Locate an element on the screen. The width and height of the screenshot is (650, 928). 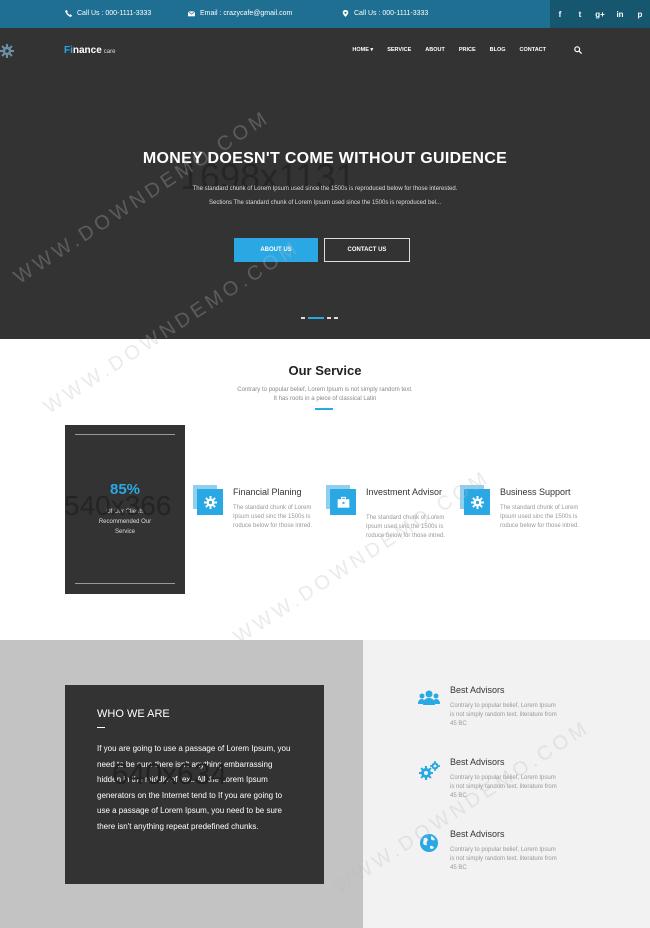
slider-dots is located at coordinates (319, 318).